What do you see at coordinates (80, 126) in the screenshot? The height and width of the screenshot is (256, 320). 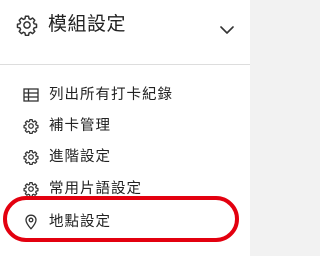 I see `menu-item-label: 補卡管理` at bounding box center [80, 126].